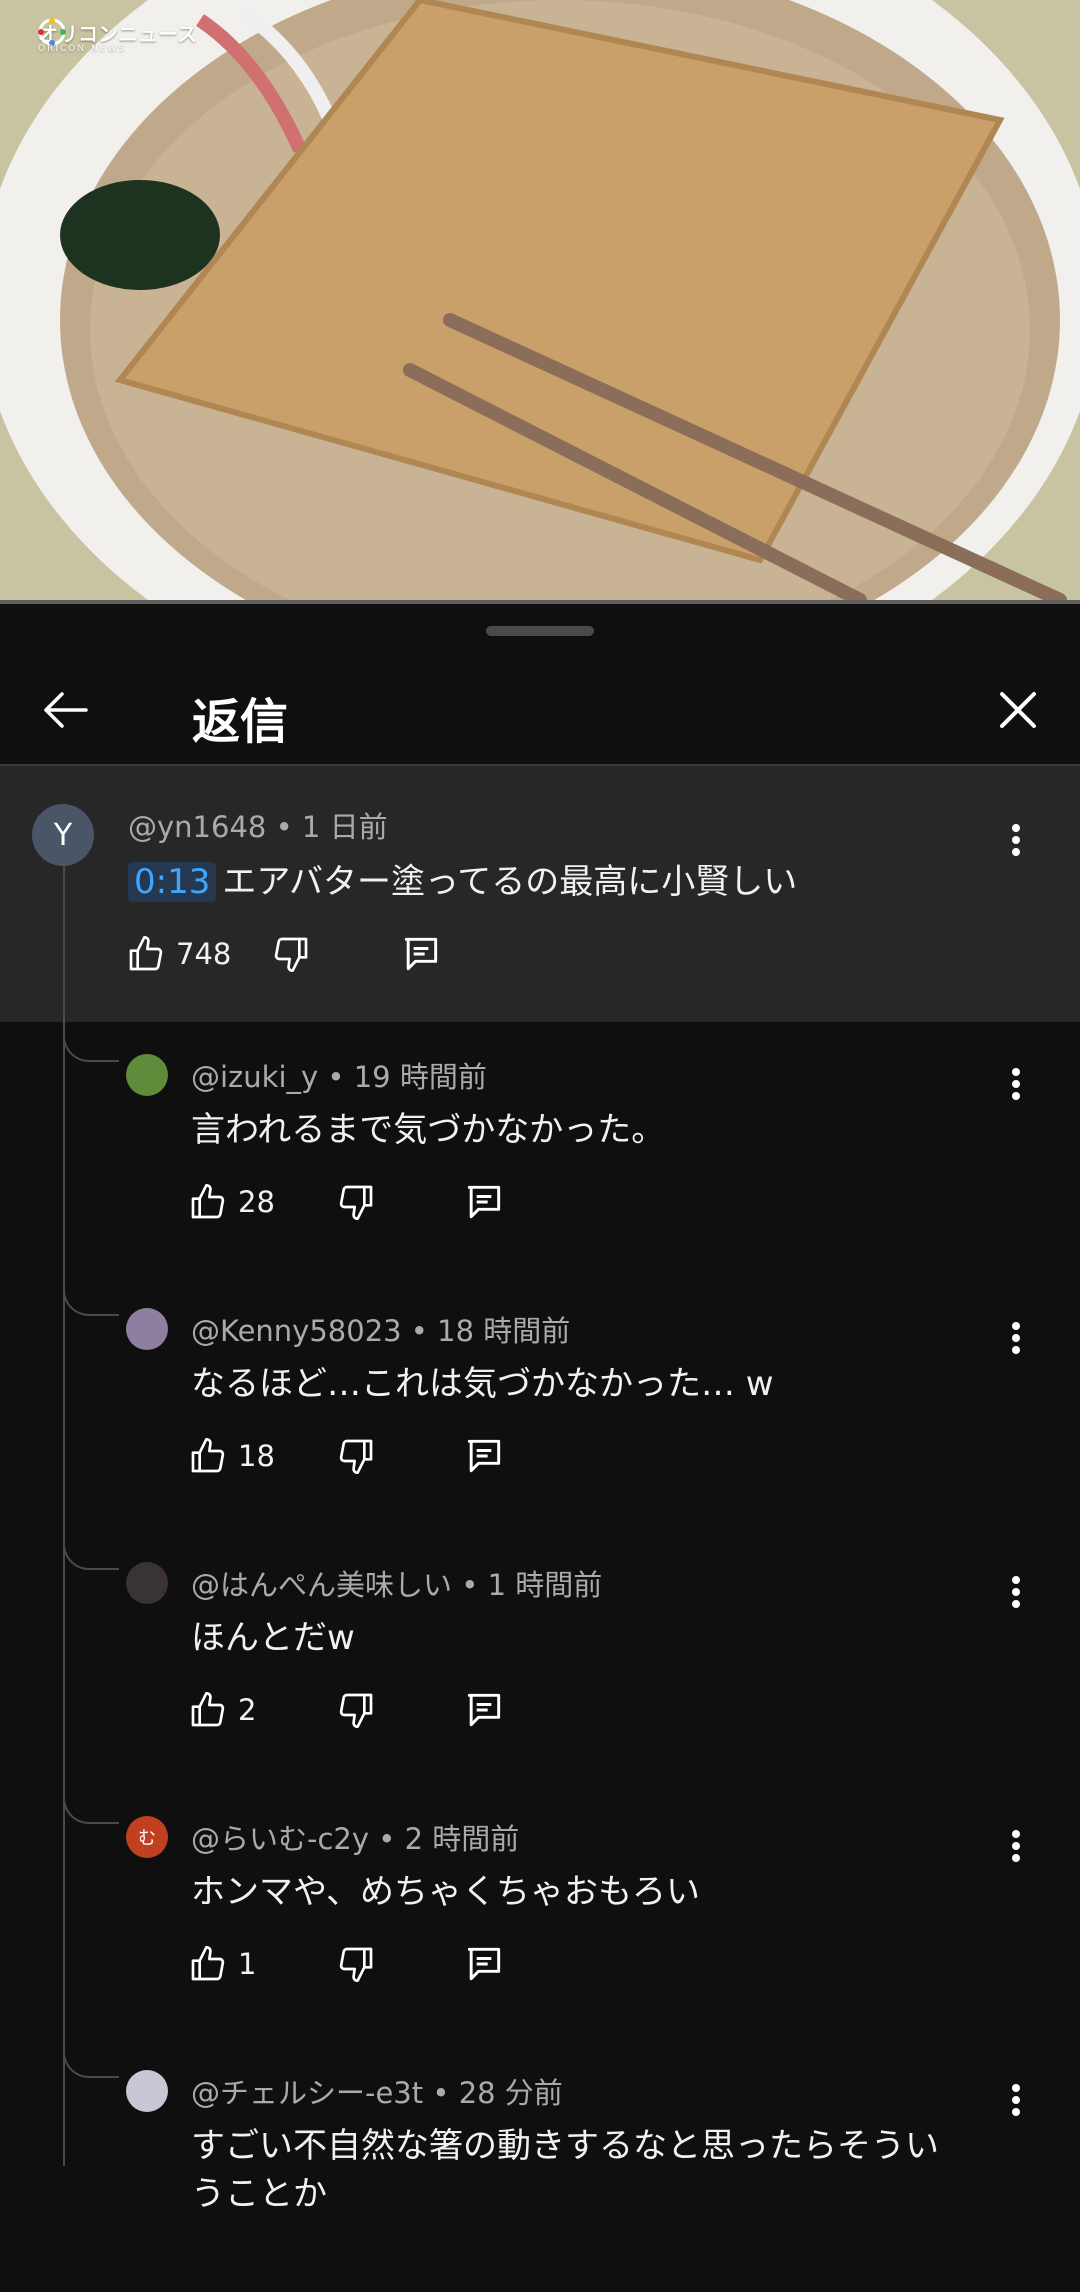 This screenshot has width=1080, height=2292. Describe the element at coordinates (540, 631) in the screenshot. I see `drag-handle` at that location.